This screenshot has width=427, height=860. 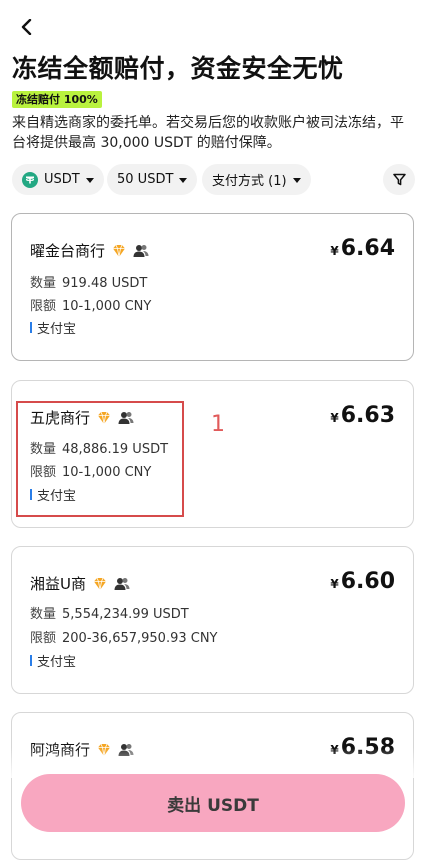 I want to click on payment-method-label: 支付方式 (1), so click(x=249, y=181).